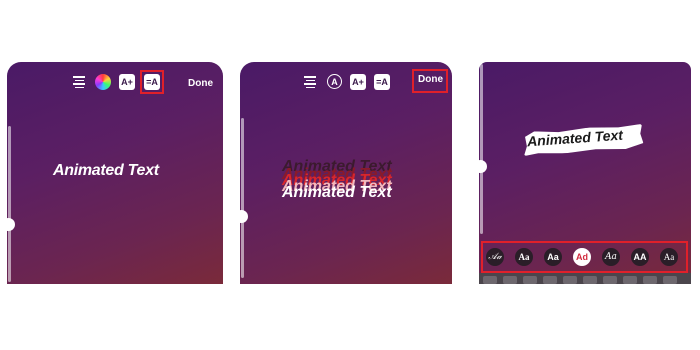  Describe the element at coordinates (200, 83) in the screenshot. I see `done-button: Done` at that location.